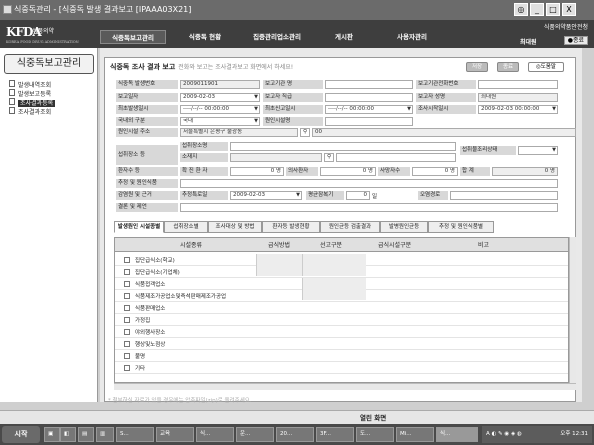  I want to click on deaths-field: 0 명, so click(435, 171).